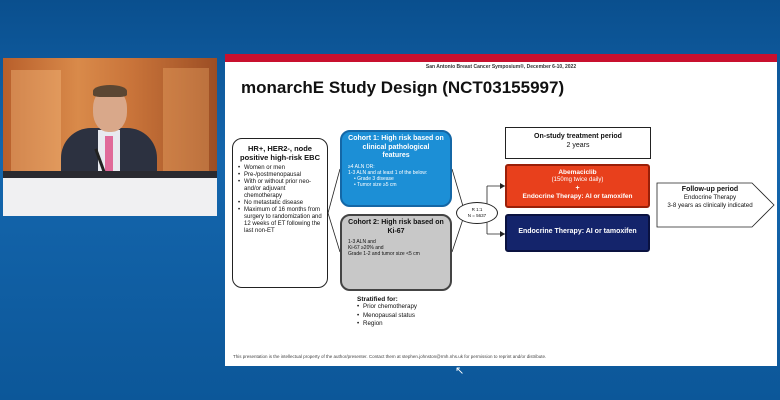  I want to click on speaker-tie, so click(109, 155).